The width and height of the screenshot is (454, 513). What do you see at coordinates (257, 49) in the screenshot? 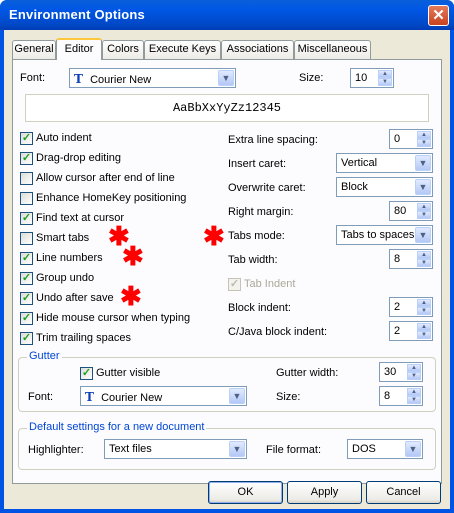
I see `tab-associations: Associations` at bounding box center [257, 49].